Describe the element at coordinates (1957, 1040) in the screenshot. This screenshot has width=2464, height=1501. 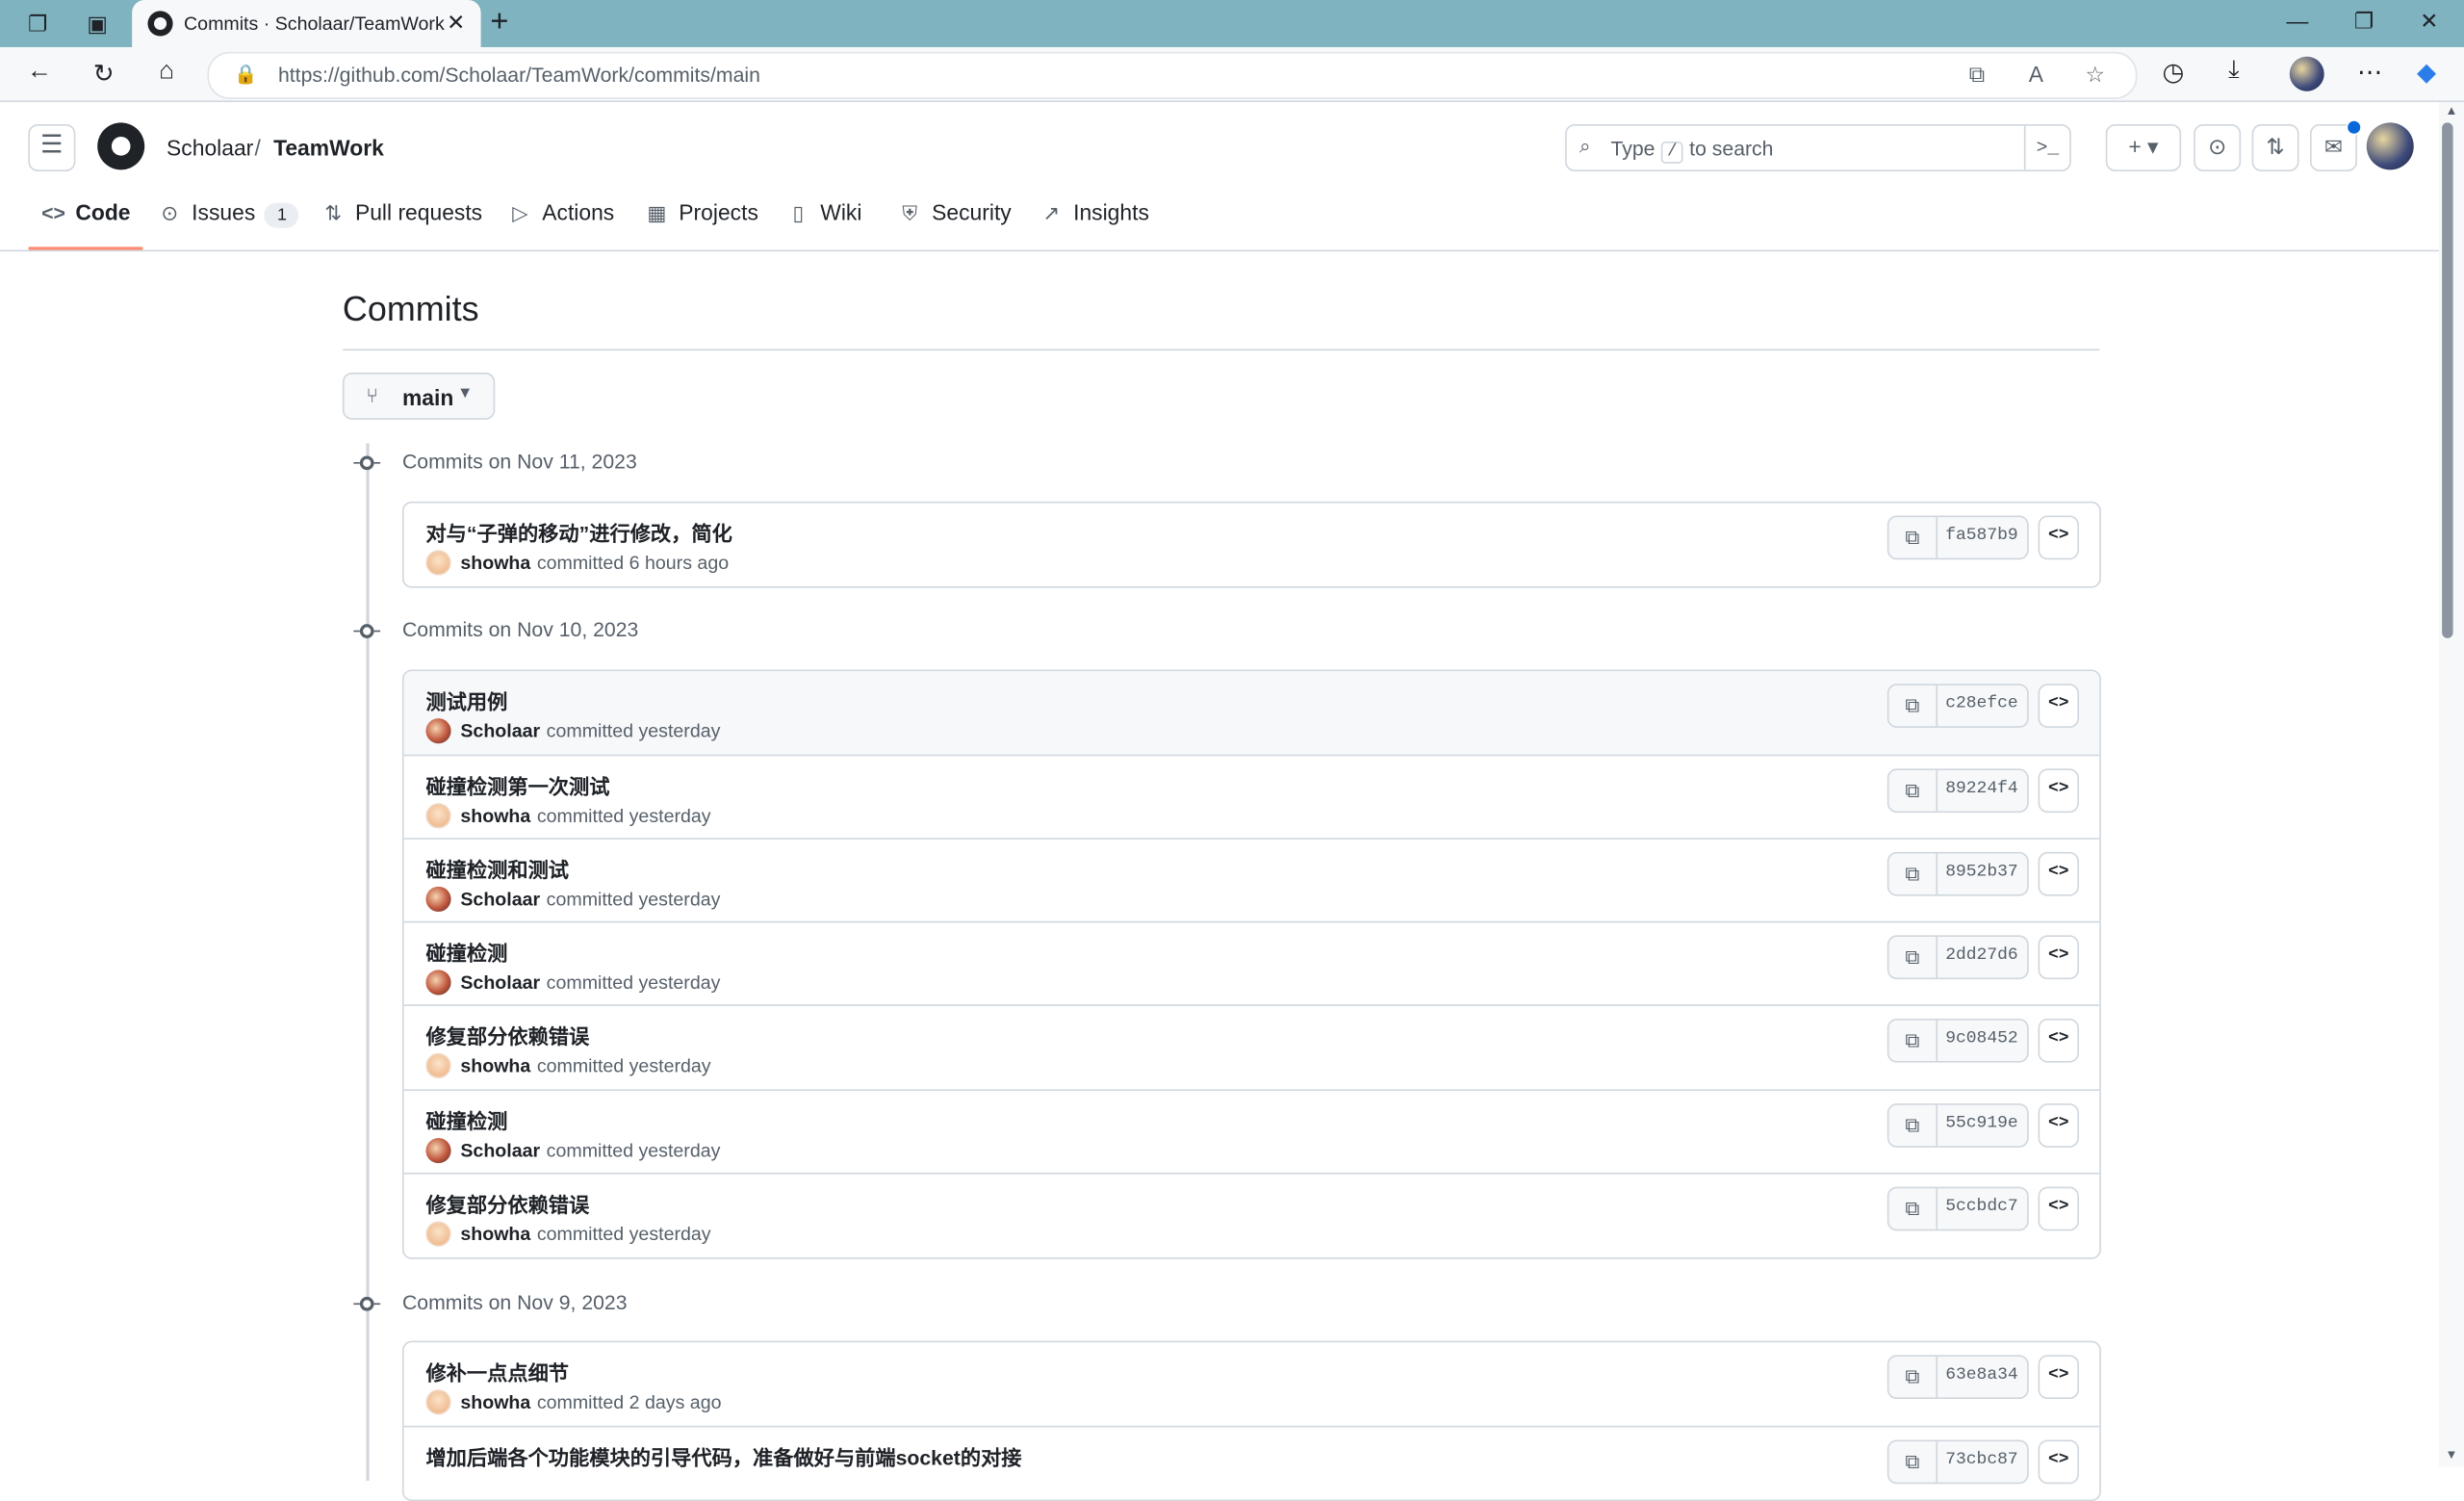
I see `copy-sha-button: ⧉ 9c08452` at that location.